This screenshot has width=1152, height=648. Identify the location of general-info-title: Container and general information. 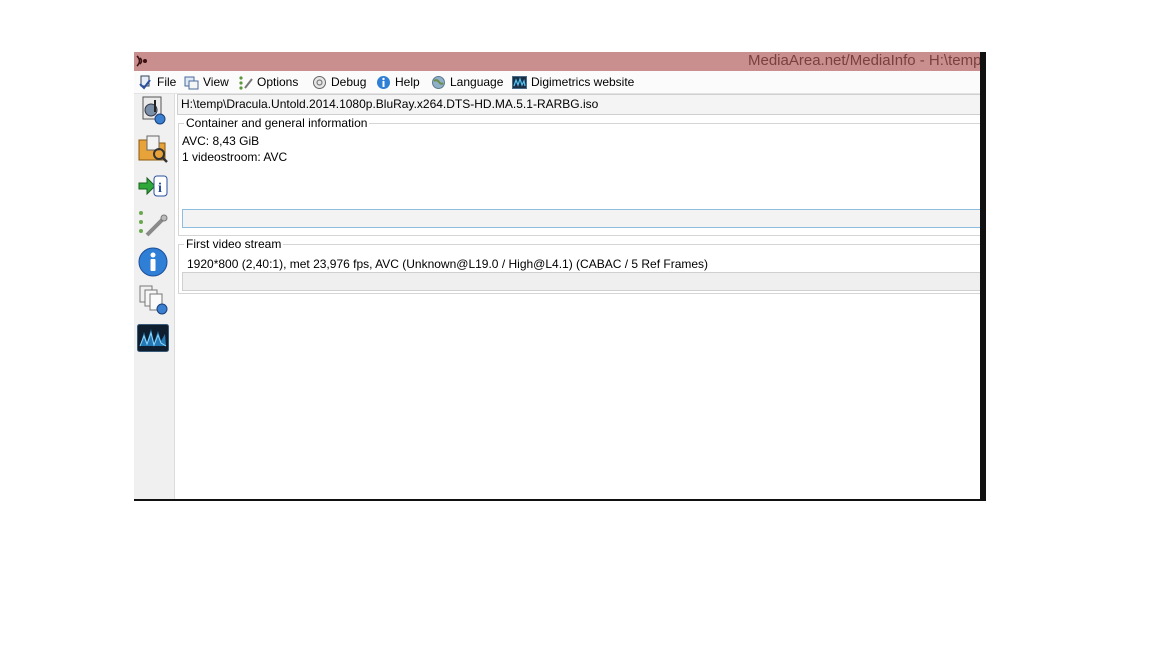
(277, 123).